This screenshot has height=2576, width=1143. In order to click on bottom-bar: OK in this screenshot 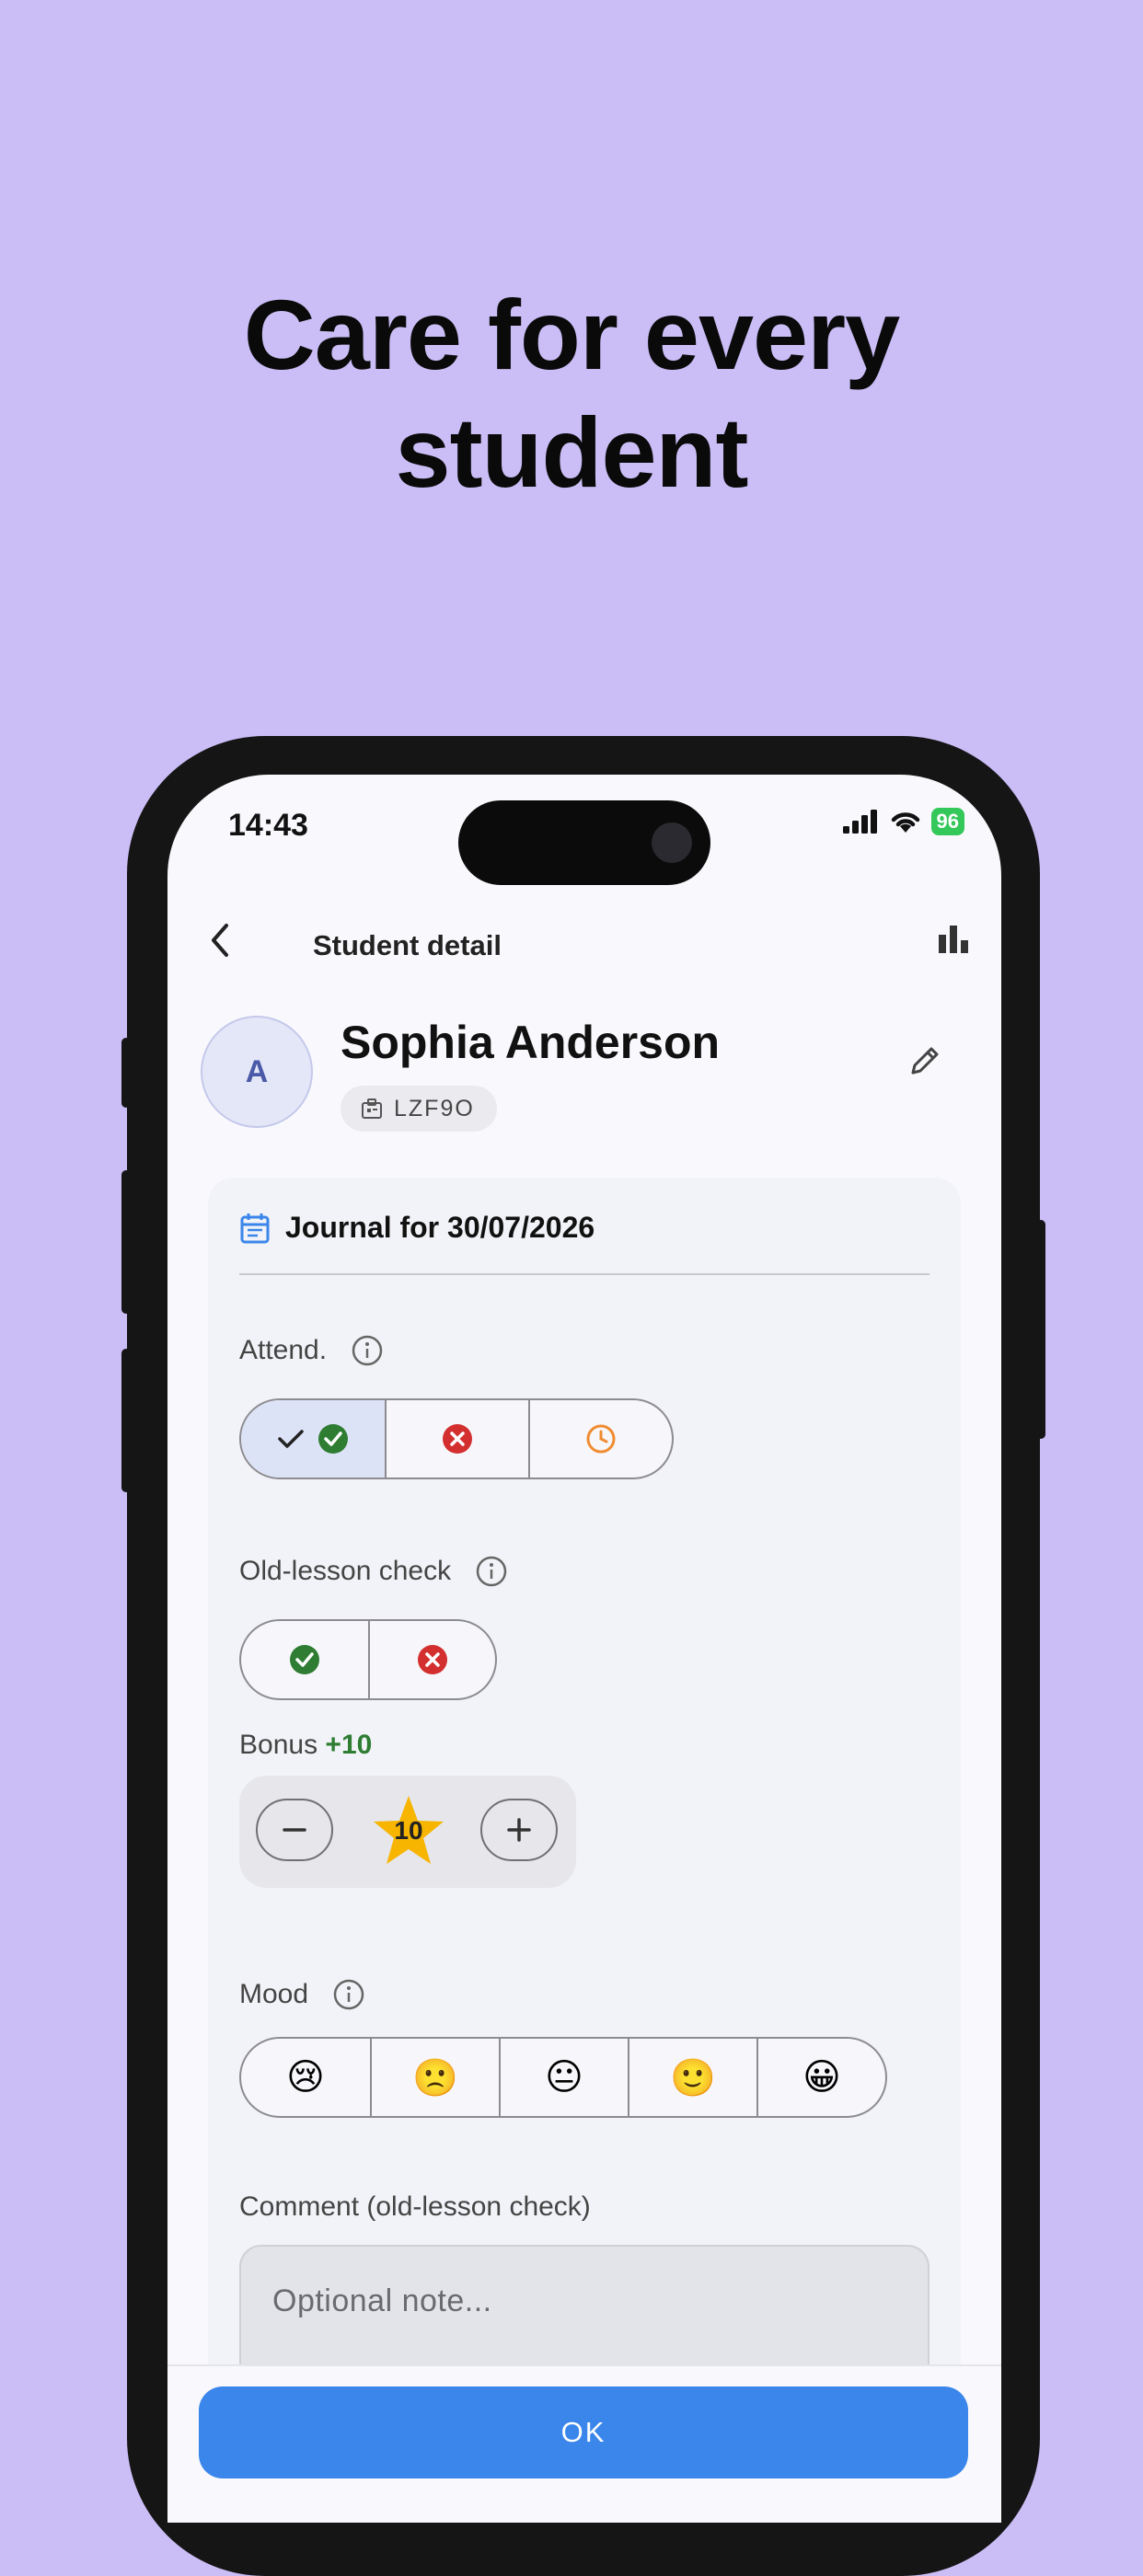, I will do `click(584, 2443)`.